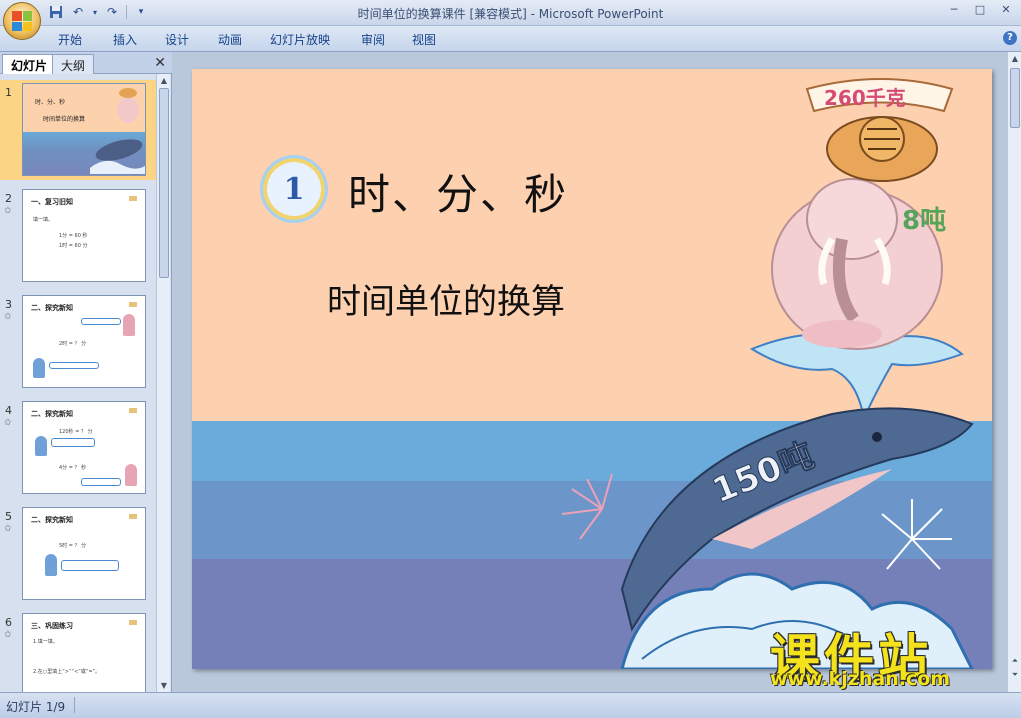 This screenshot has height=718, width=1021. What do you see at coordinates (8, 622) in the screenshot?
I see `slide-number: 6` at bounding box center [8, 622].